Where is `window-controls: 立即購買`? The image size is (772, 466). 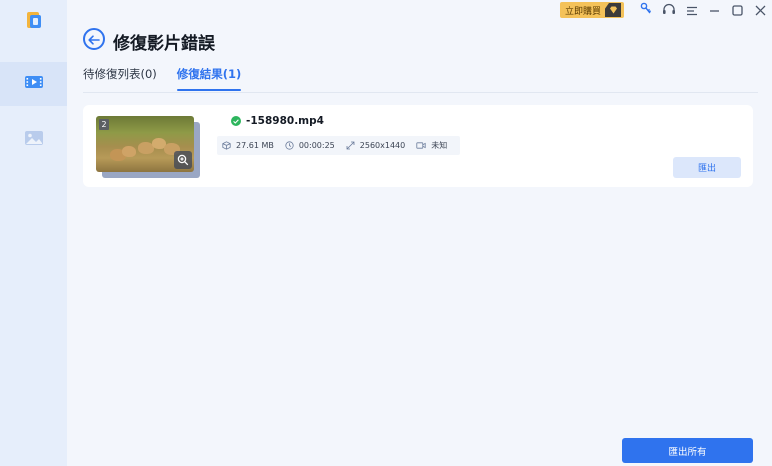
window-controls: 立即購買 is located at coordinates (665, 10).